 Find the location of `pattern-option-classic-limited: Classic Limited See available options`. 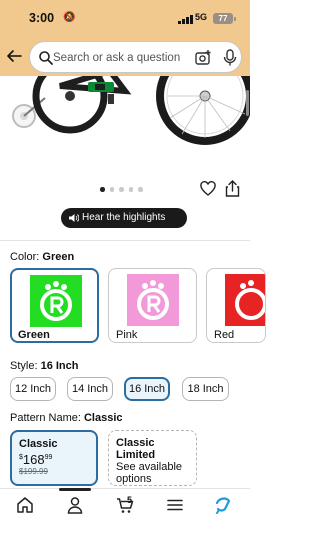

pattern-option-classic-limited: Classic Limited See available options is located at coordinates (152, 458).